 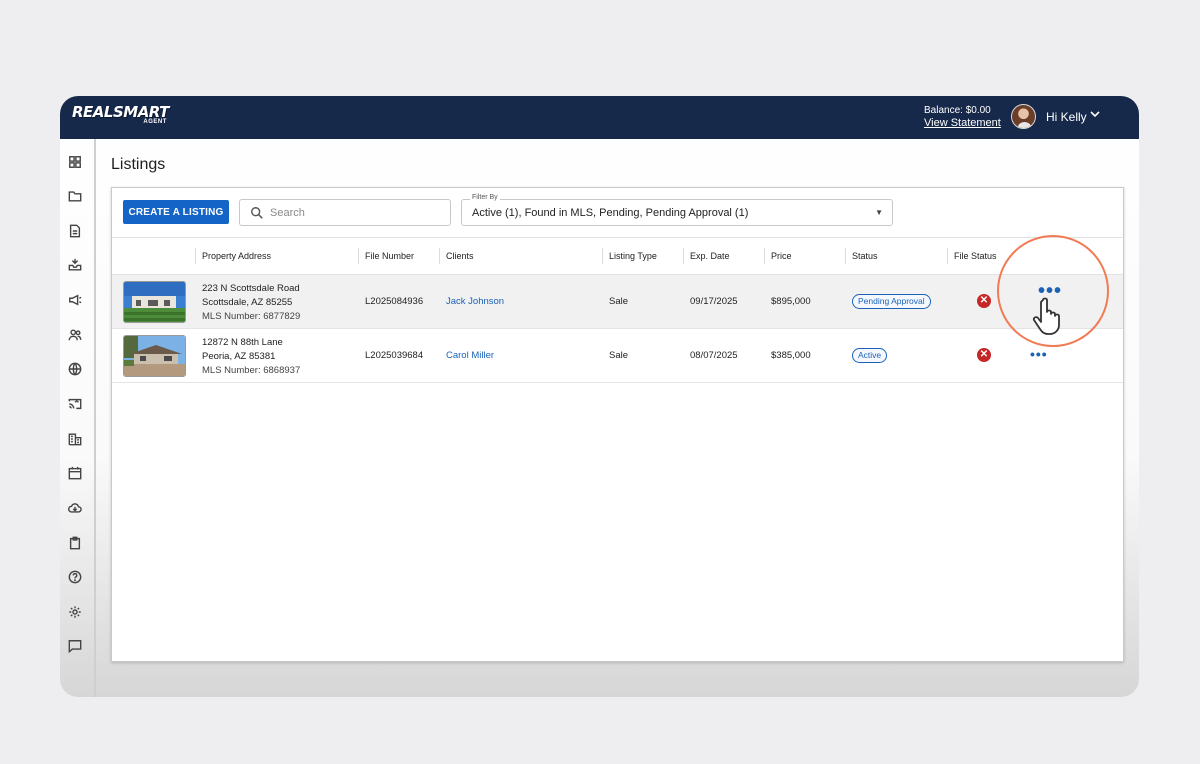 What do you see at coordinates (75, 335) in the screenshot?
I see `people-icon` at bounding box center [75, 335].